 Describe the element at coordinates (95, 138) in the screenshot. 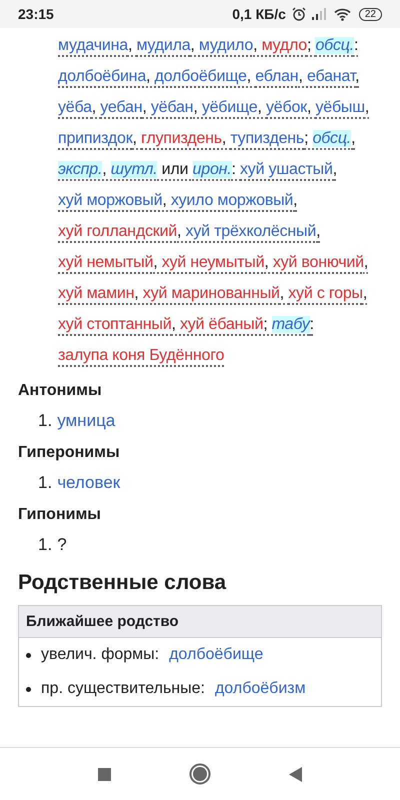

I see `word-link: припиздок` at that location.